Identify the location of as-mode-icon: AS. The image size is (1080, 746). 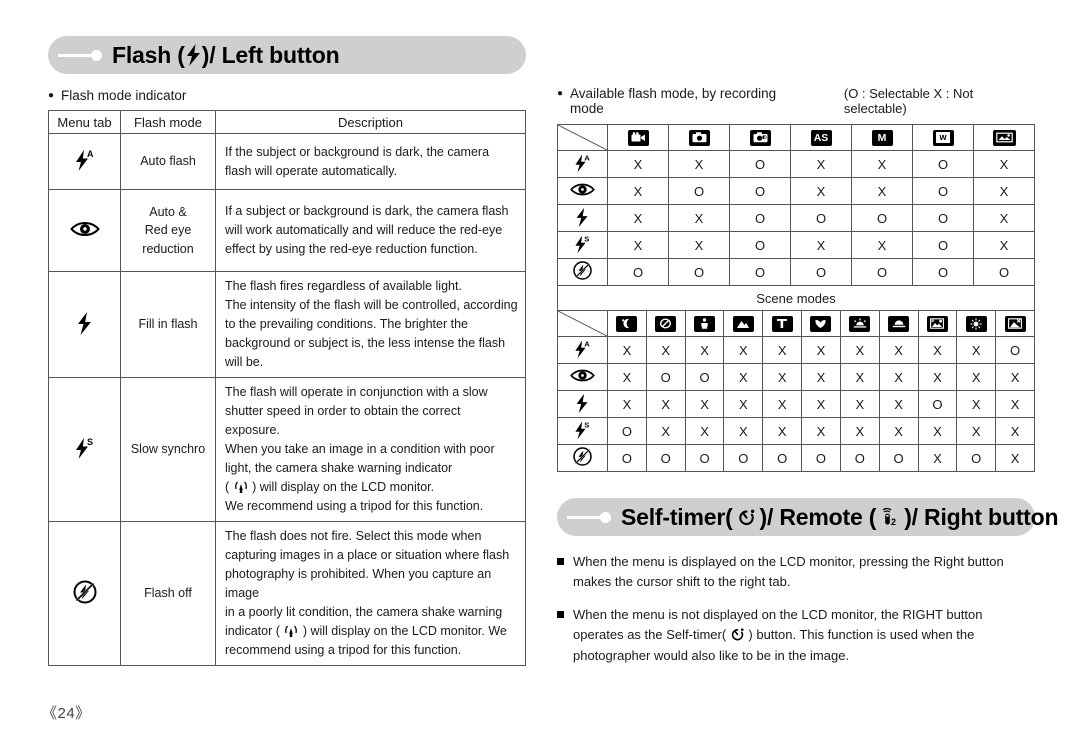
(821, 137).